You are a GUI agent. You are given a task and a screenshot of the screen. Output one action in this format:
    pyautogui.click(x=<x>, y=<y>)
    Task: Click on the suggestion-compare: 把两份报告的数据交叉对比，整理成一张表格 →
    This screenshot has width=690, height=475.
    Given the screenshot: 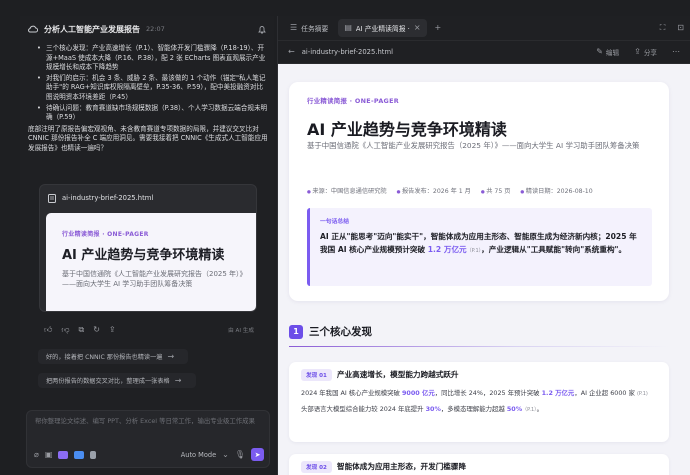 What is the action you would take?
    pyautogui.click(x=117, y=380)
    